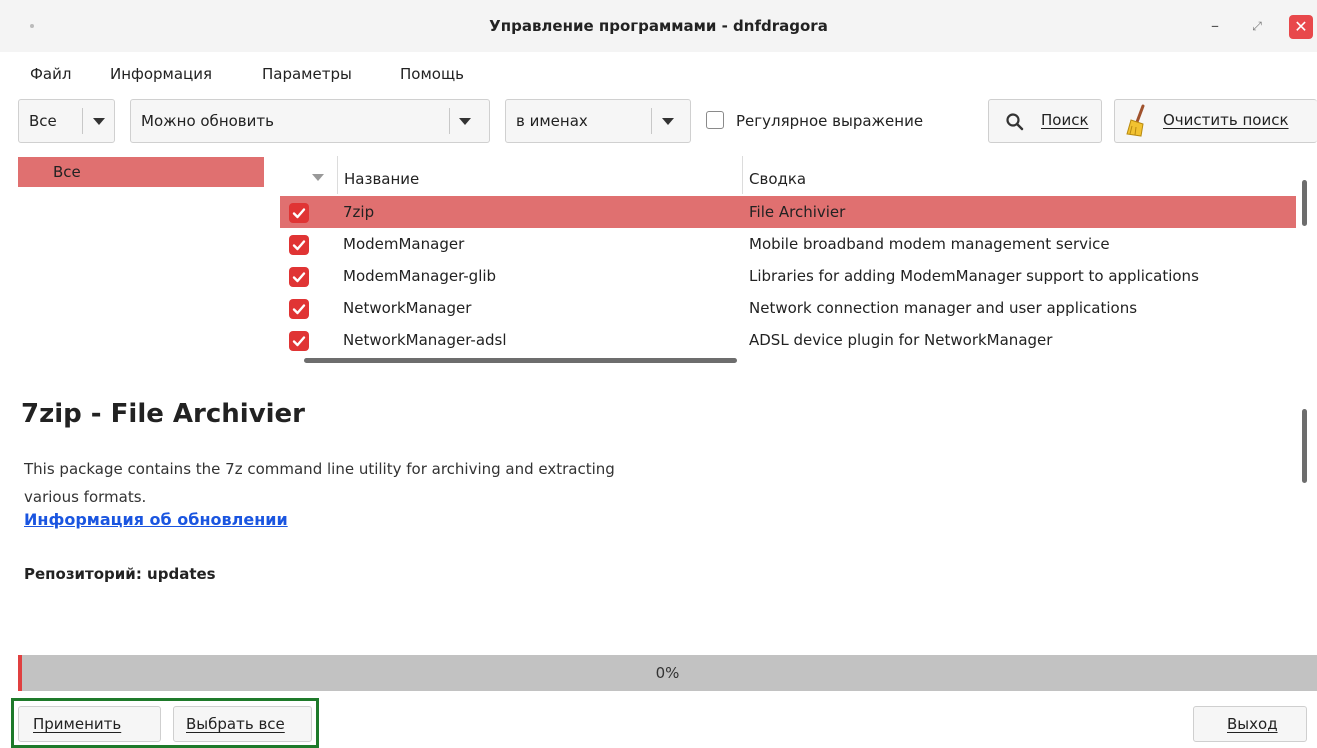 This screenshot has height=748, width=1317. I want to click on menu-info: Информация, so click(161, 74).